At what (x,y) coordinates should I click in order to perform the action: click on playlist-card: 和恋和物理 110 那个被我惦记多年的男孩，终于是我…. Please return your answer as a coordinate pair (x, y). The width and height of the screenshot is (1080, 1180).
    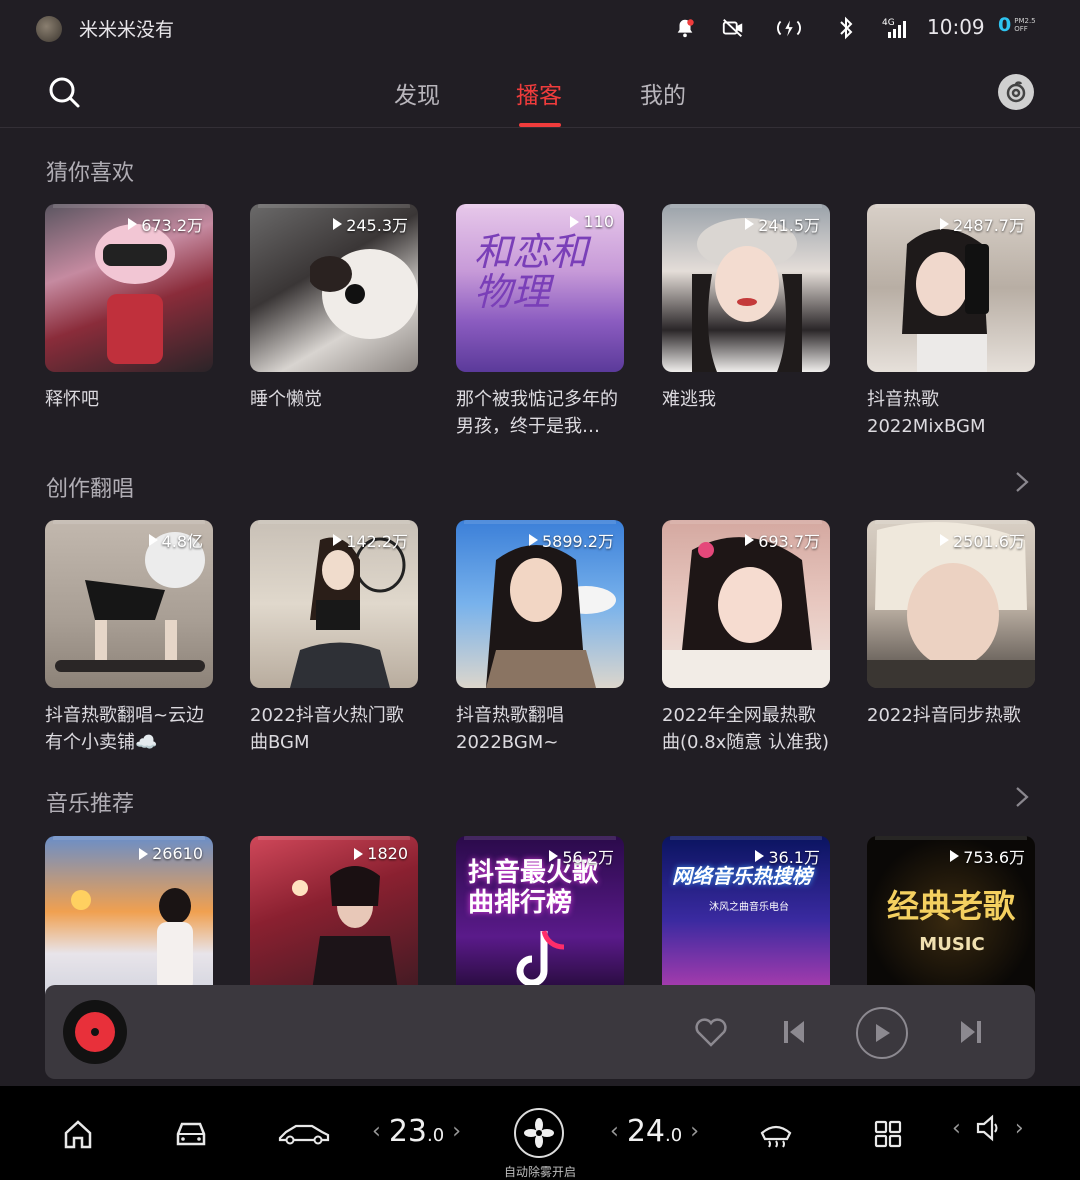
    Looking at the image, I should click on (540, 322).